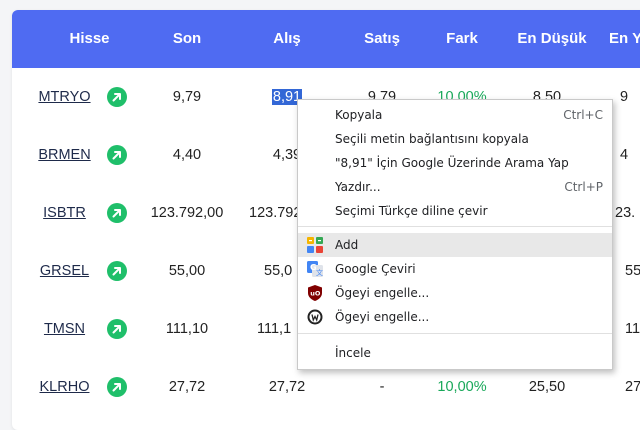 The height and width of the screenshot is (430, 640). I want to click on stock-symbol-link: ISBTR, so click(64, 213).